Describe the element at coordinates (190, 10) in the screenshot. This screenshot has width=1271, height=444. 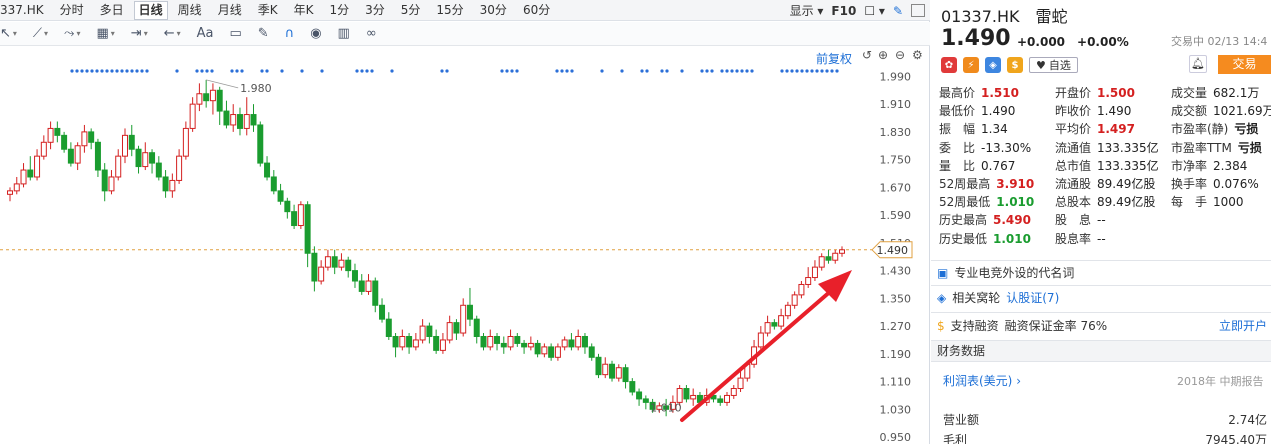
I see `tab-4: 周线` at that location.